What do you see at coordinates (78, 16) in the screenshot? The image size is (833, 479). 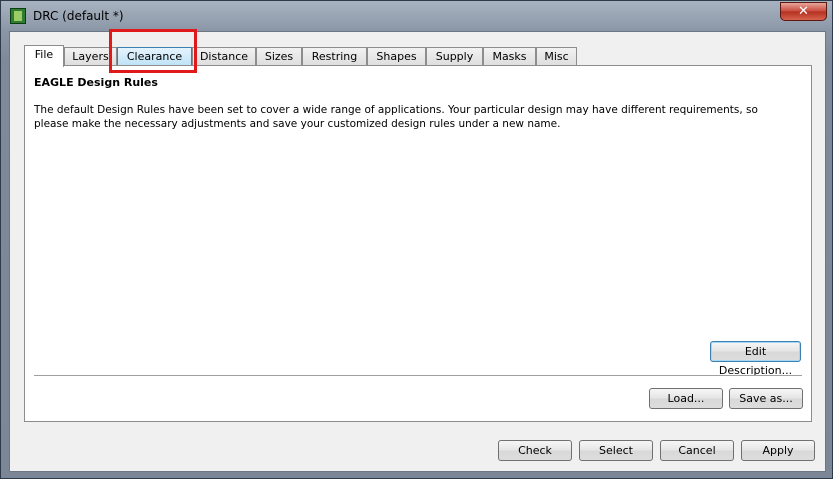 I see `window-title: DRC (default *)` at bounding box center [78, 16].